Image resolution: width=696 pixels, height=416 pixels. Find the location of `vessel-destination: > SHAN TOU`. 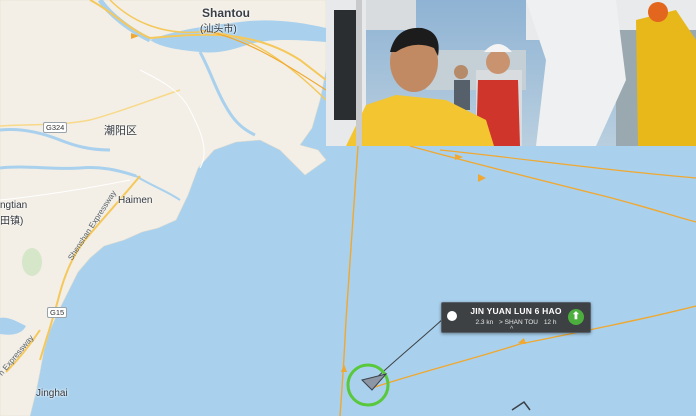

vessel-destination: > SHAN TOU is located at coordinates (518, 322).